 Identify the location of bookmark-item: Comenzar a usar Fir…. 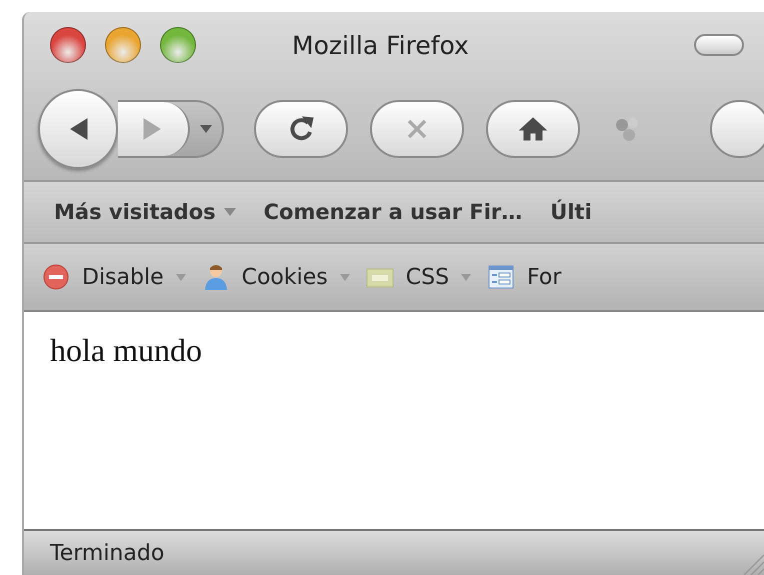
(393, 212).